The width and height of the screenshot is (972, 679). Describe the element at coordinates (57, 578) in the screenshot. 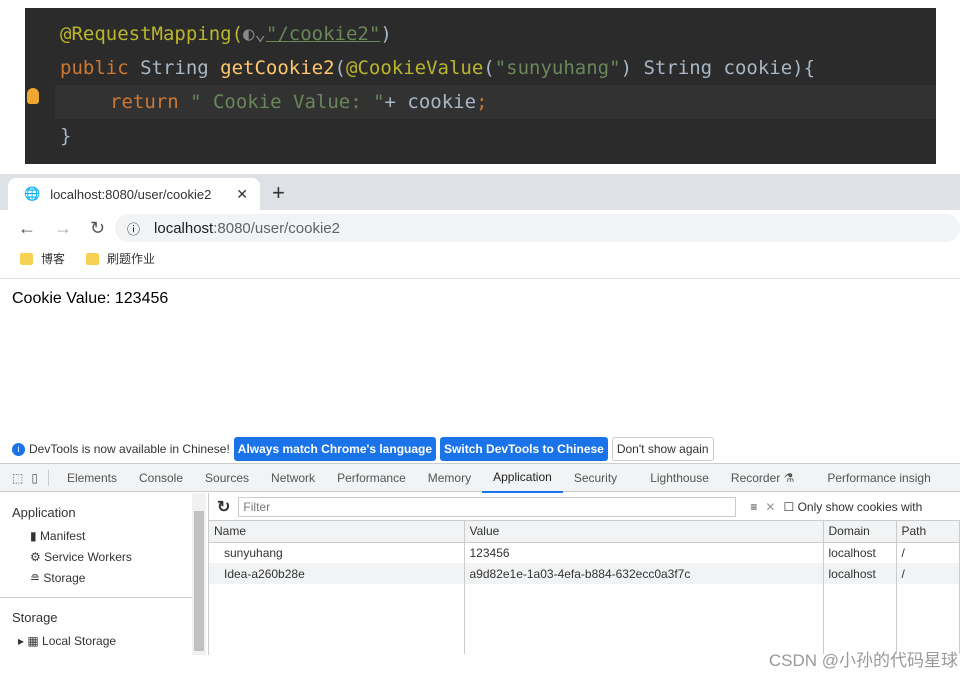

I see `sidebar-item-storage: ≘ Storage` at that location.